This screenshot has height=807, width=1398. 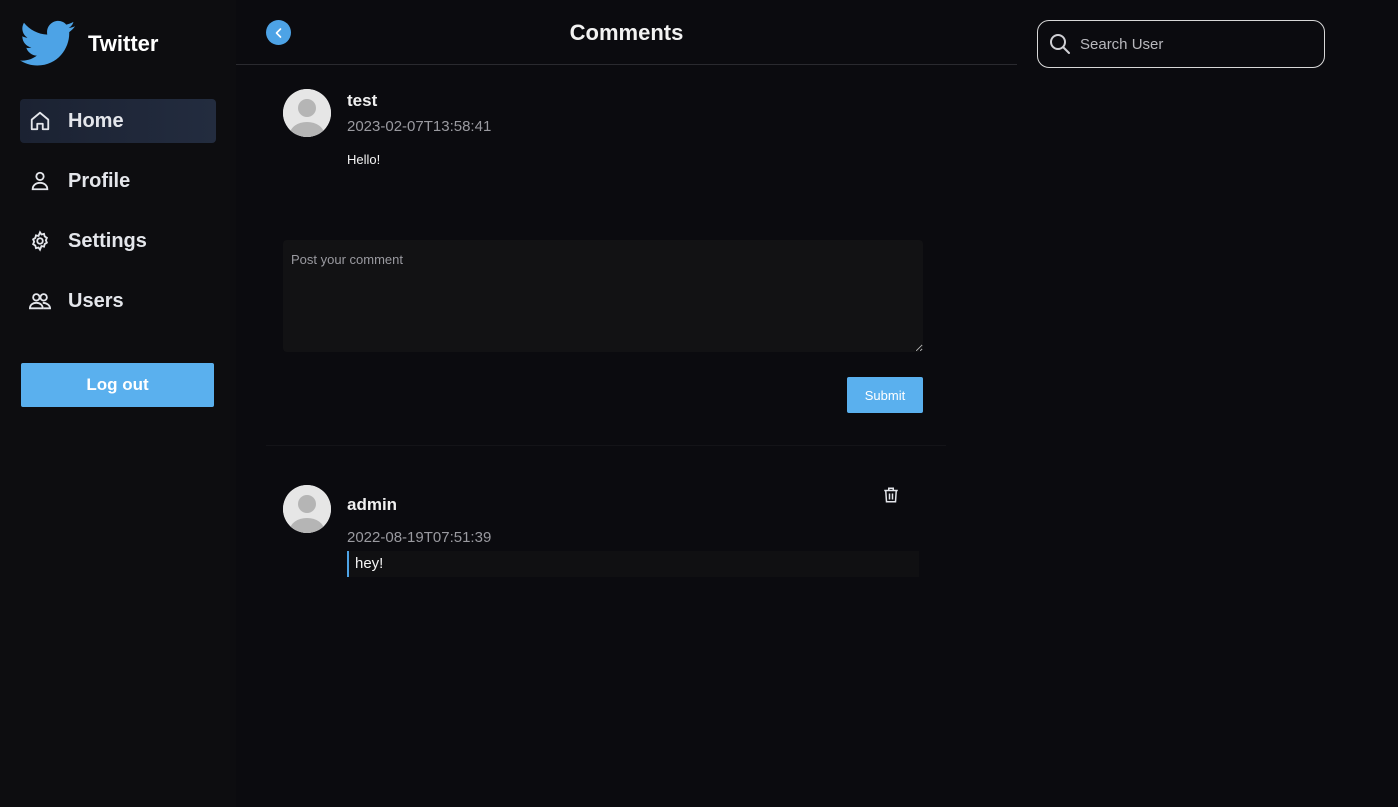 I want to click on page-title: Comments, so click(x=626, y=32).